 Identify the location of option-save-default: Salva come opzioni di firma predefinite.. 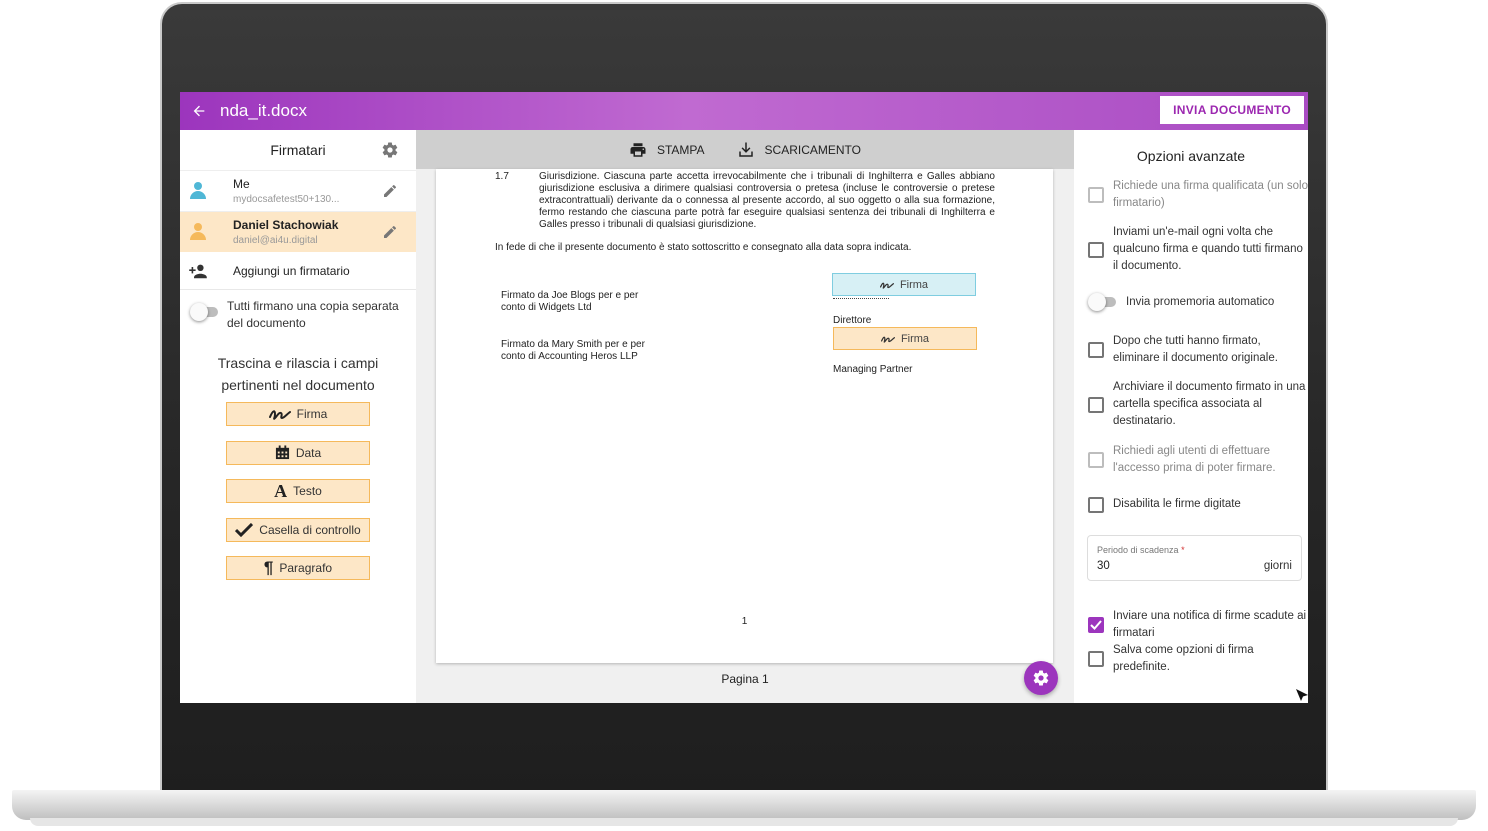
(1198, 659).